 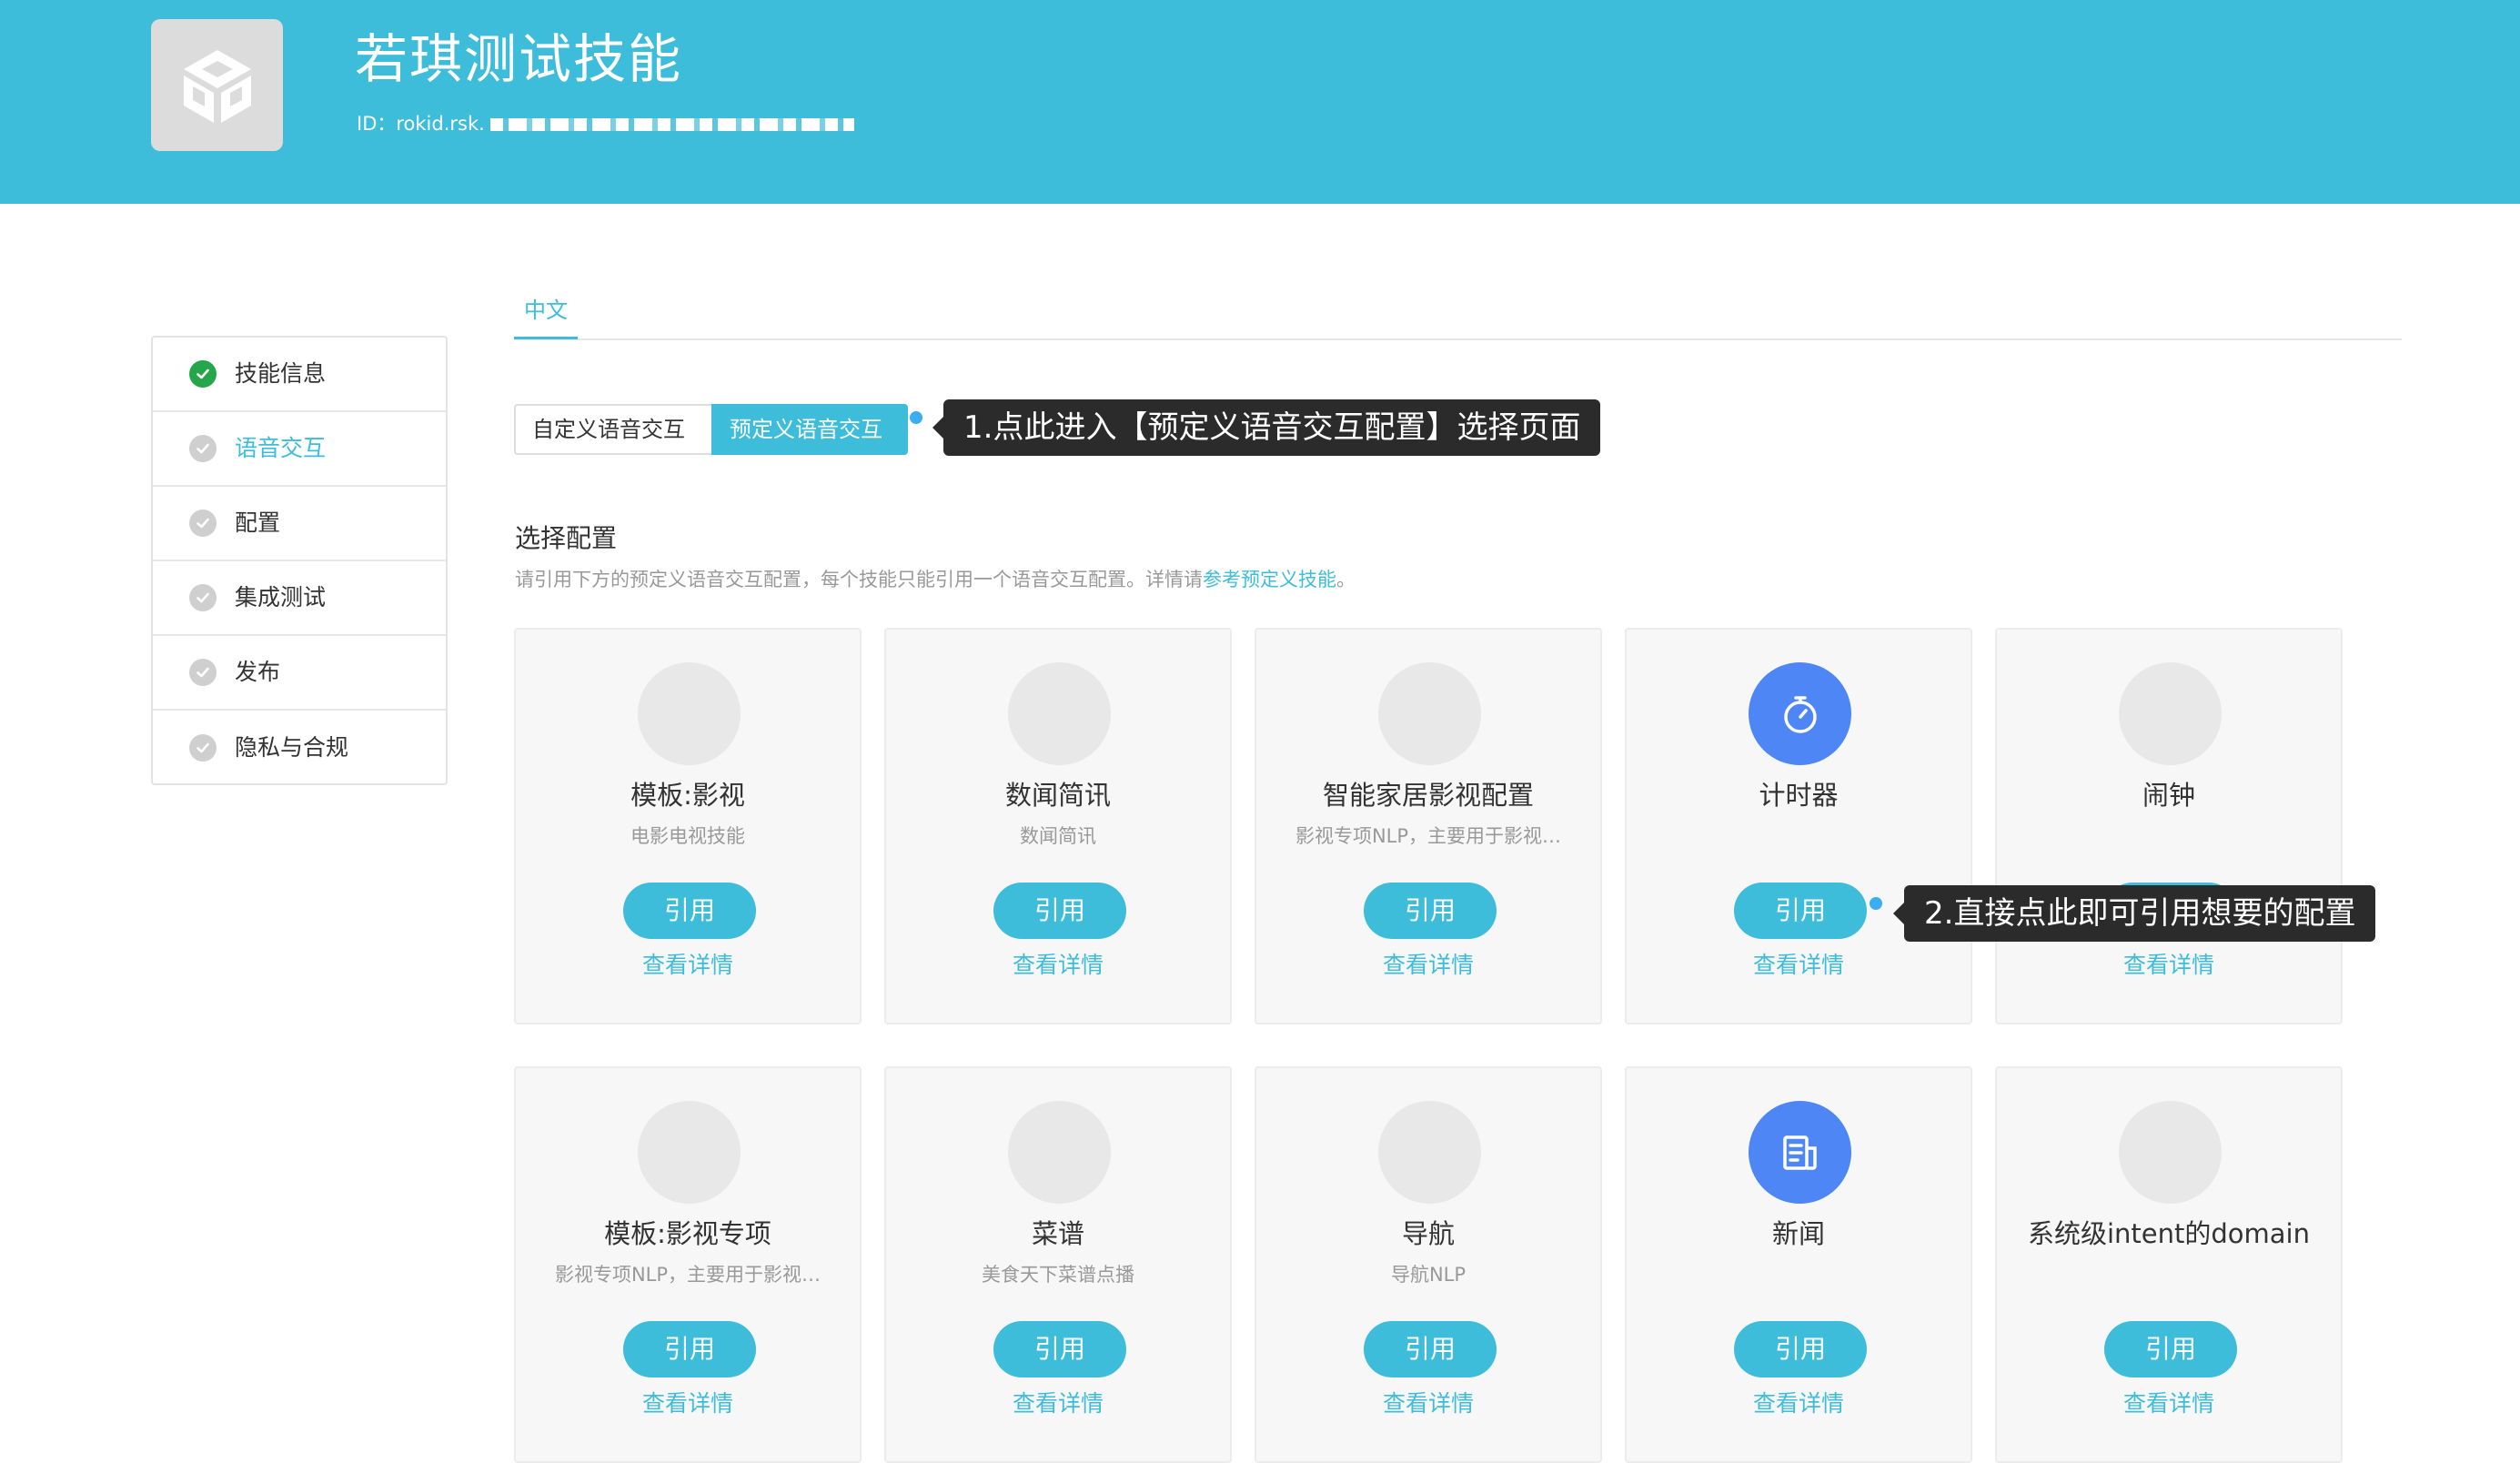 I want to click on card-title: 闹钟, so click(x=2169, y=795).